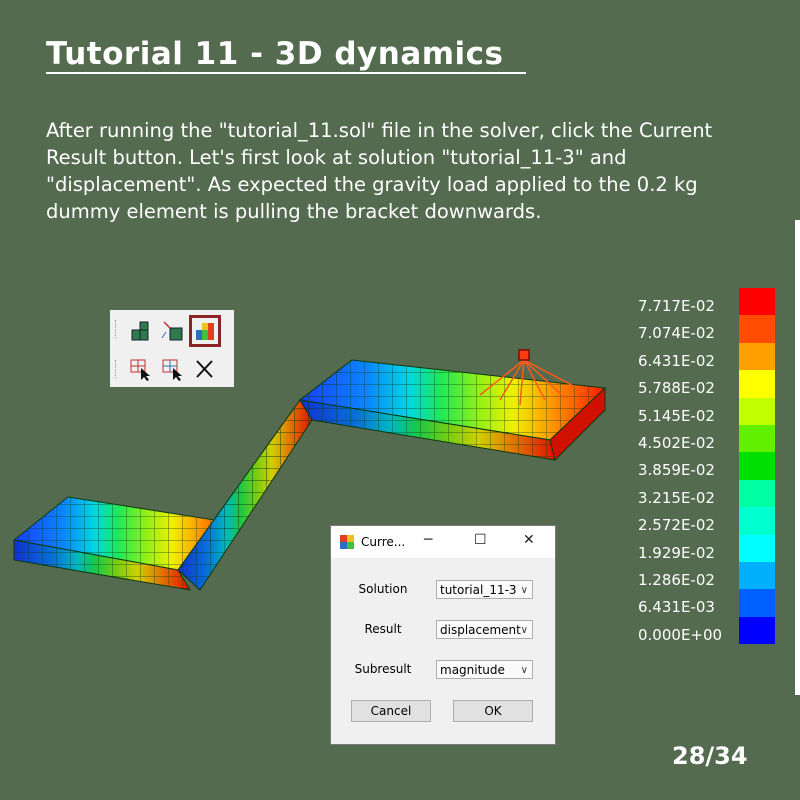 The height and width of the screenshot is (800, 800). Describe the element at coordinates (173, 369) in the screenshot. I see `select-nodes-icon` at that location.